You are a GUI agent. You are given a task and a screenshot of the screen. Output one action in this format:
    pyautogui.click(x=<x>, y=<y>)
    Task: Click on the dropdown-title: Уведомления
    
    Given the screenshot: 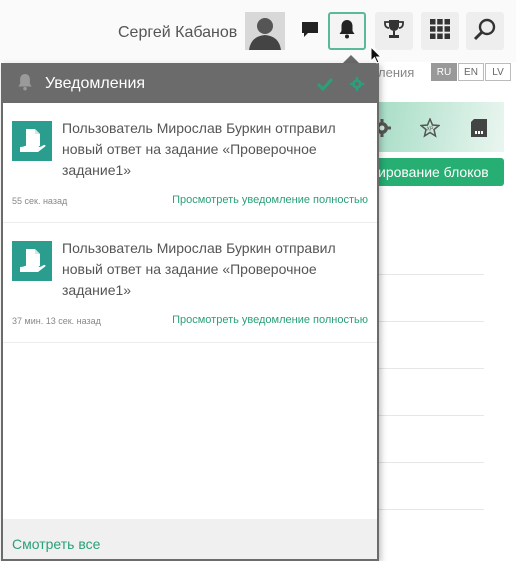 What is the action you would take?
    pyautogui.click(x=95, y=83)
    